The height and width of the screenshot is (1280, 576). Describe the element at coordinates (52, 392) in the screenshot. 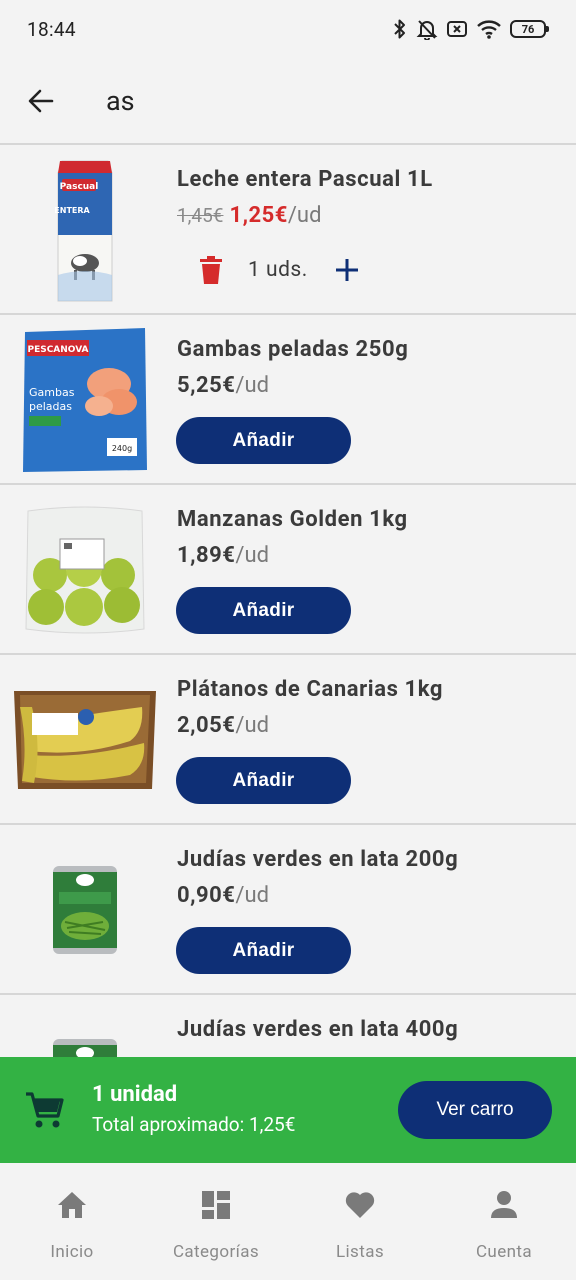

I see `svg-text: Gambas` at that location.